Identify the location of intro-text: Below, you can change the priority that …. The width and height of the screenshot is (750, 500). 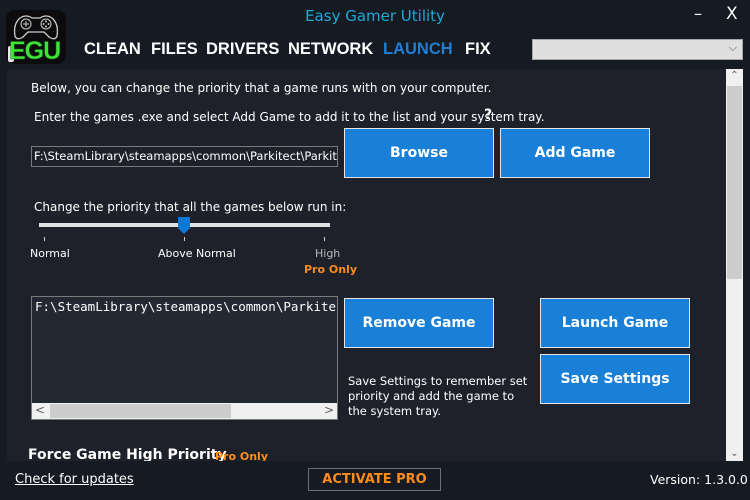
(261, 88).